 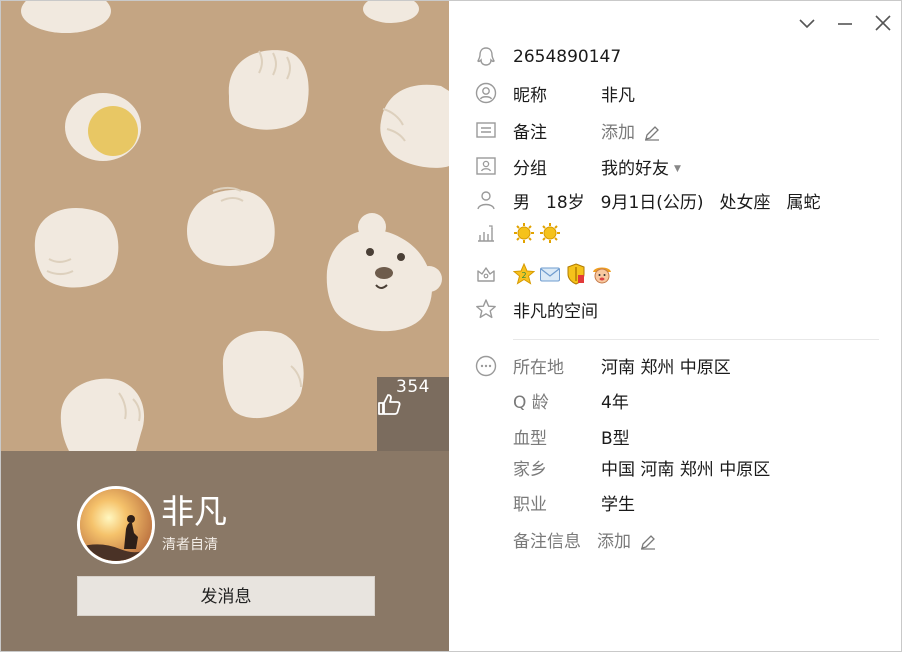 What do you see at coordinates (521, 202) in the screenshot?
I see `gender: 男` at bounding box center [521, 202].